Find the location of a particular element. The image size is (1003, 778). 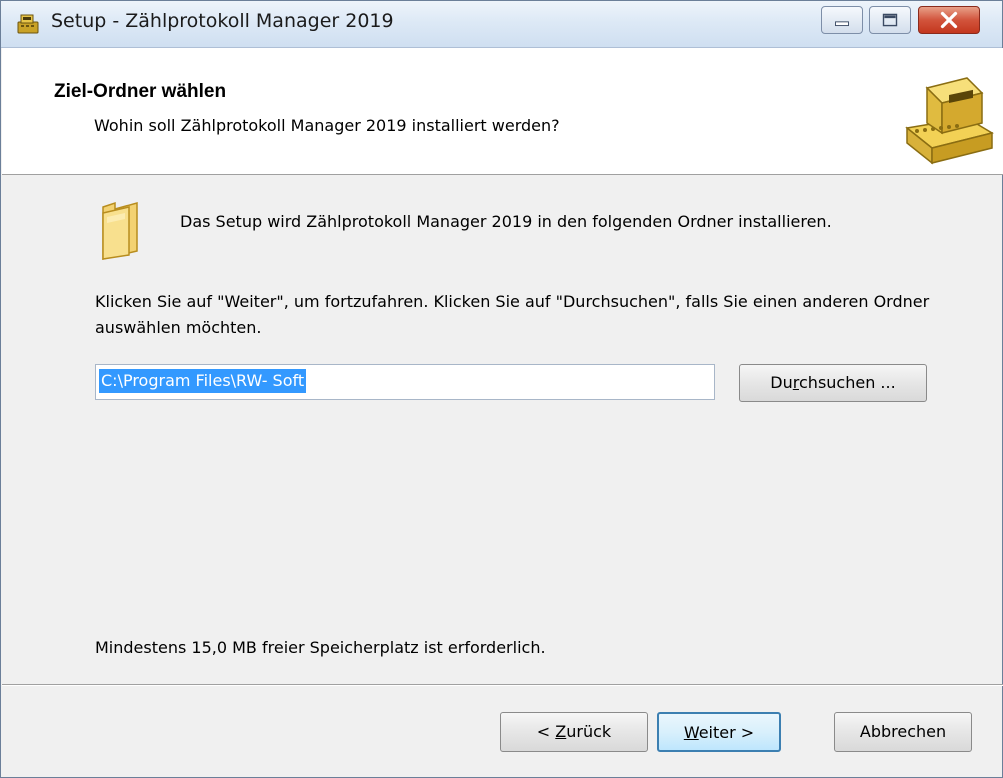

maximize-icon is located at coordinates (890, 20).